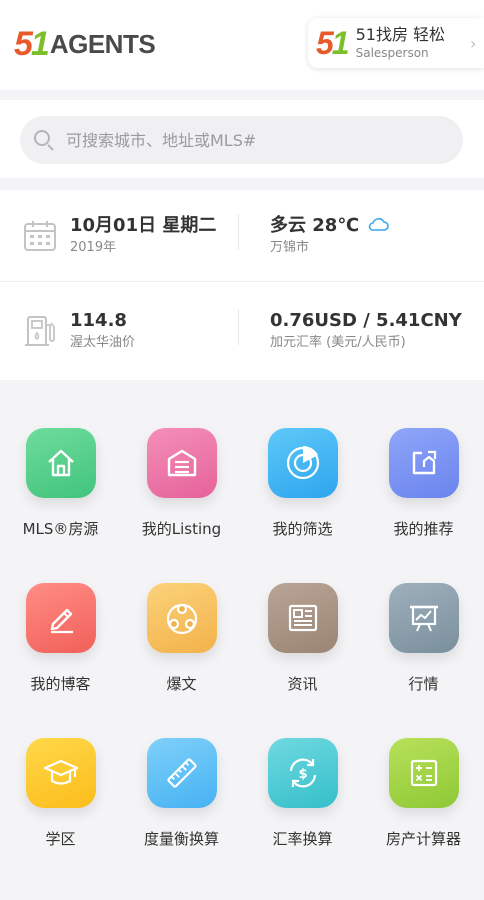 This screenshot has width=484, height=900. I want to click on ruler-icon, so click(181, 773).